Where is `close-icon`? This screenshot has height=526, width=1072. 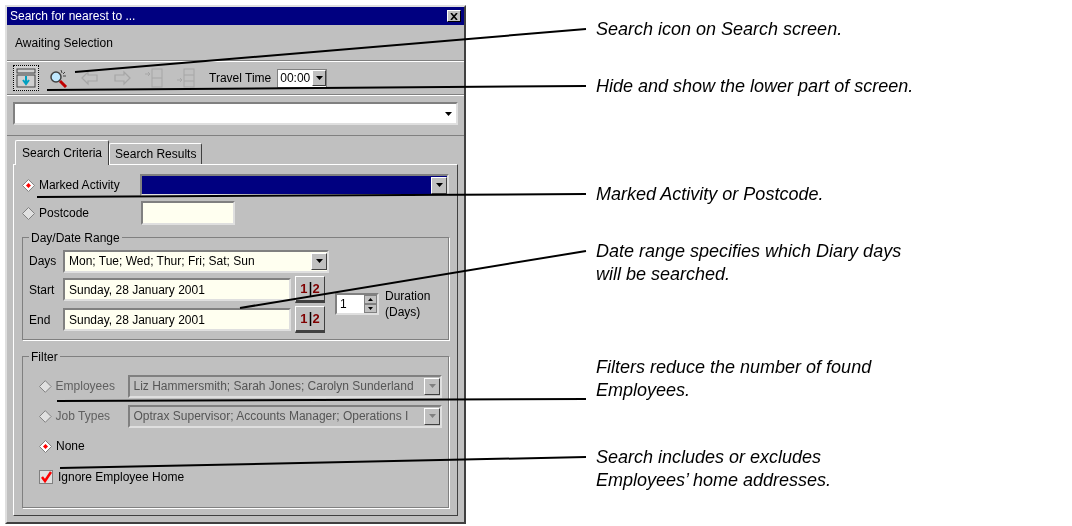
close-icon is located at coordinates (454, 16).